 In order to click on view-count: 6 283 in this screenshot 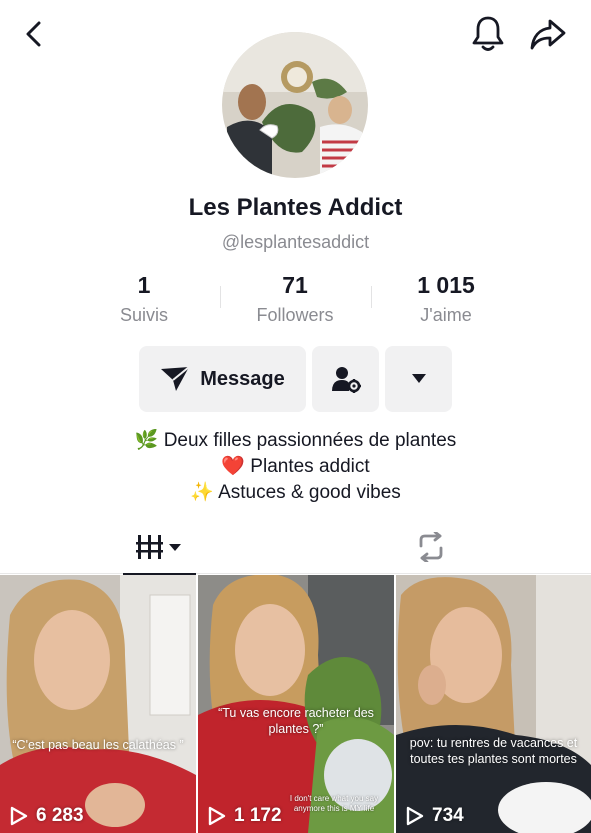, I will do `click(47, 816)`.